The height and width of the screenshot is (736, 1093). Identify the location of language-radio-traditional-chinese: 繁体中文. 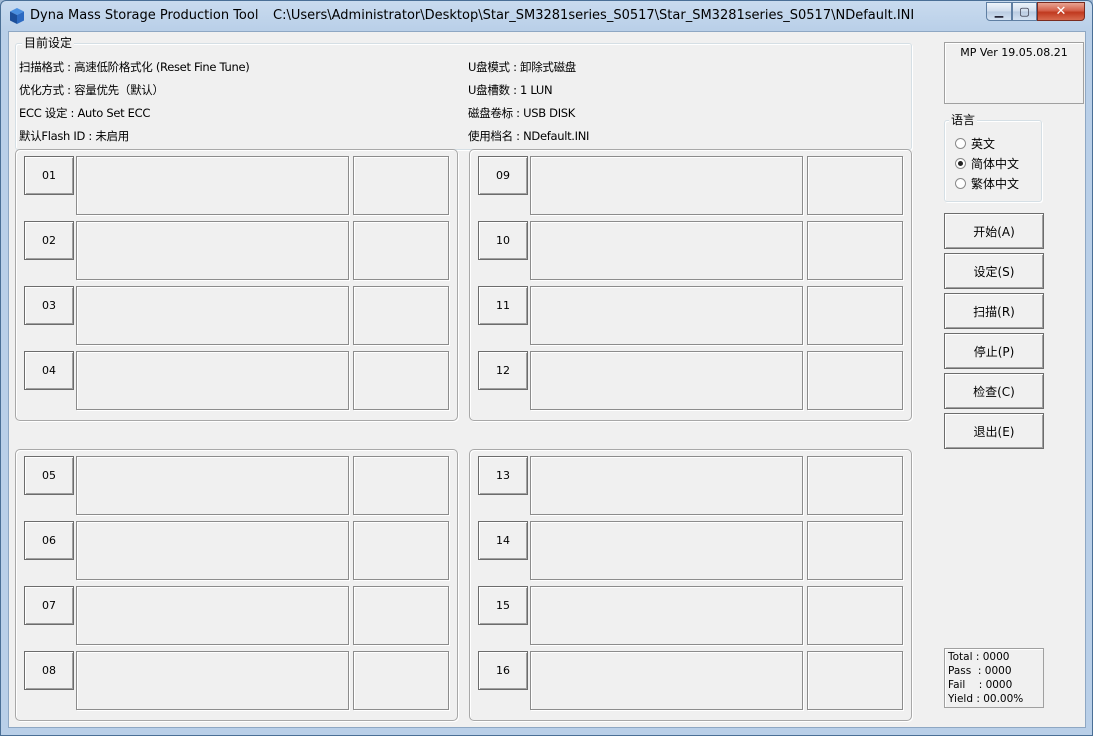
(987, 183).